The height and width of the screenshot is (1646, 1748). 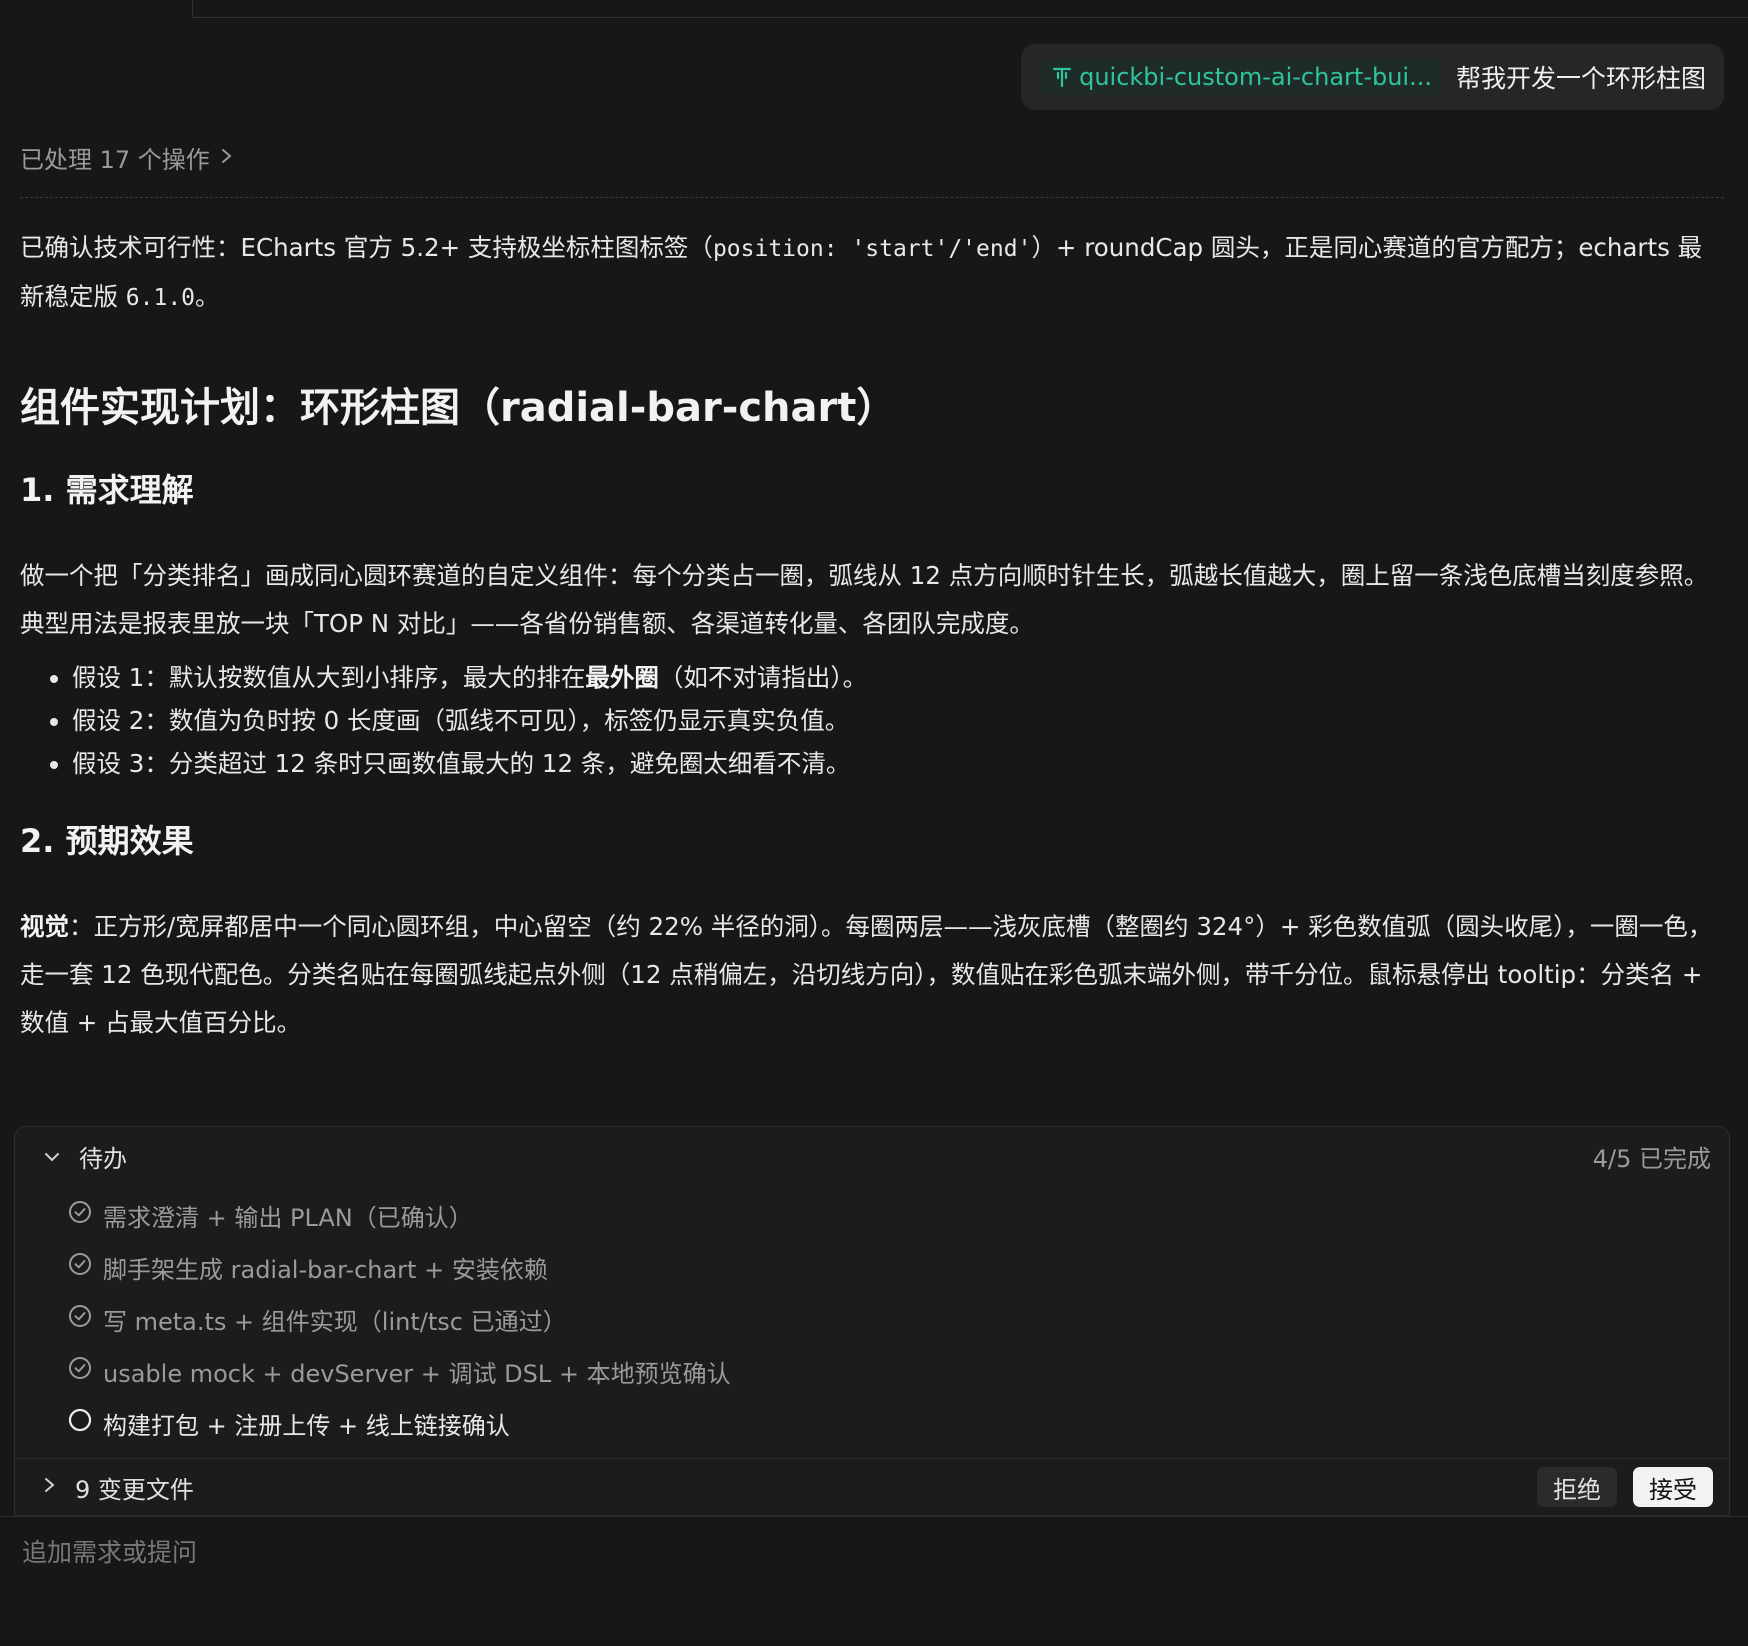 I want to click on todo-item: 脚手架生成 radial-bar-chart + 安装依赖, so click(x=399, y=1267).